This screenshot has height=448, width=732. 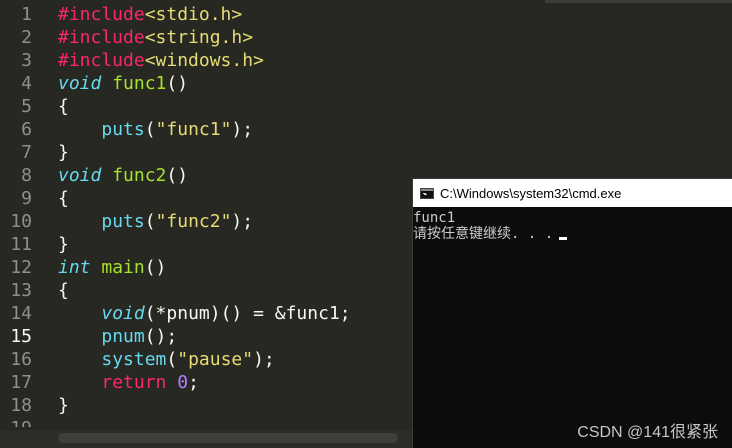 What do you see at coordinates (21, 290) in the screenshot?
I see `line-number: 13` at bounding box center [21, 290].